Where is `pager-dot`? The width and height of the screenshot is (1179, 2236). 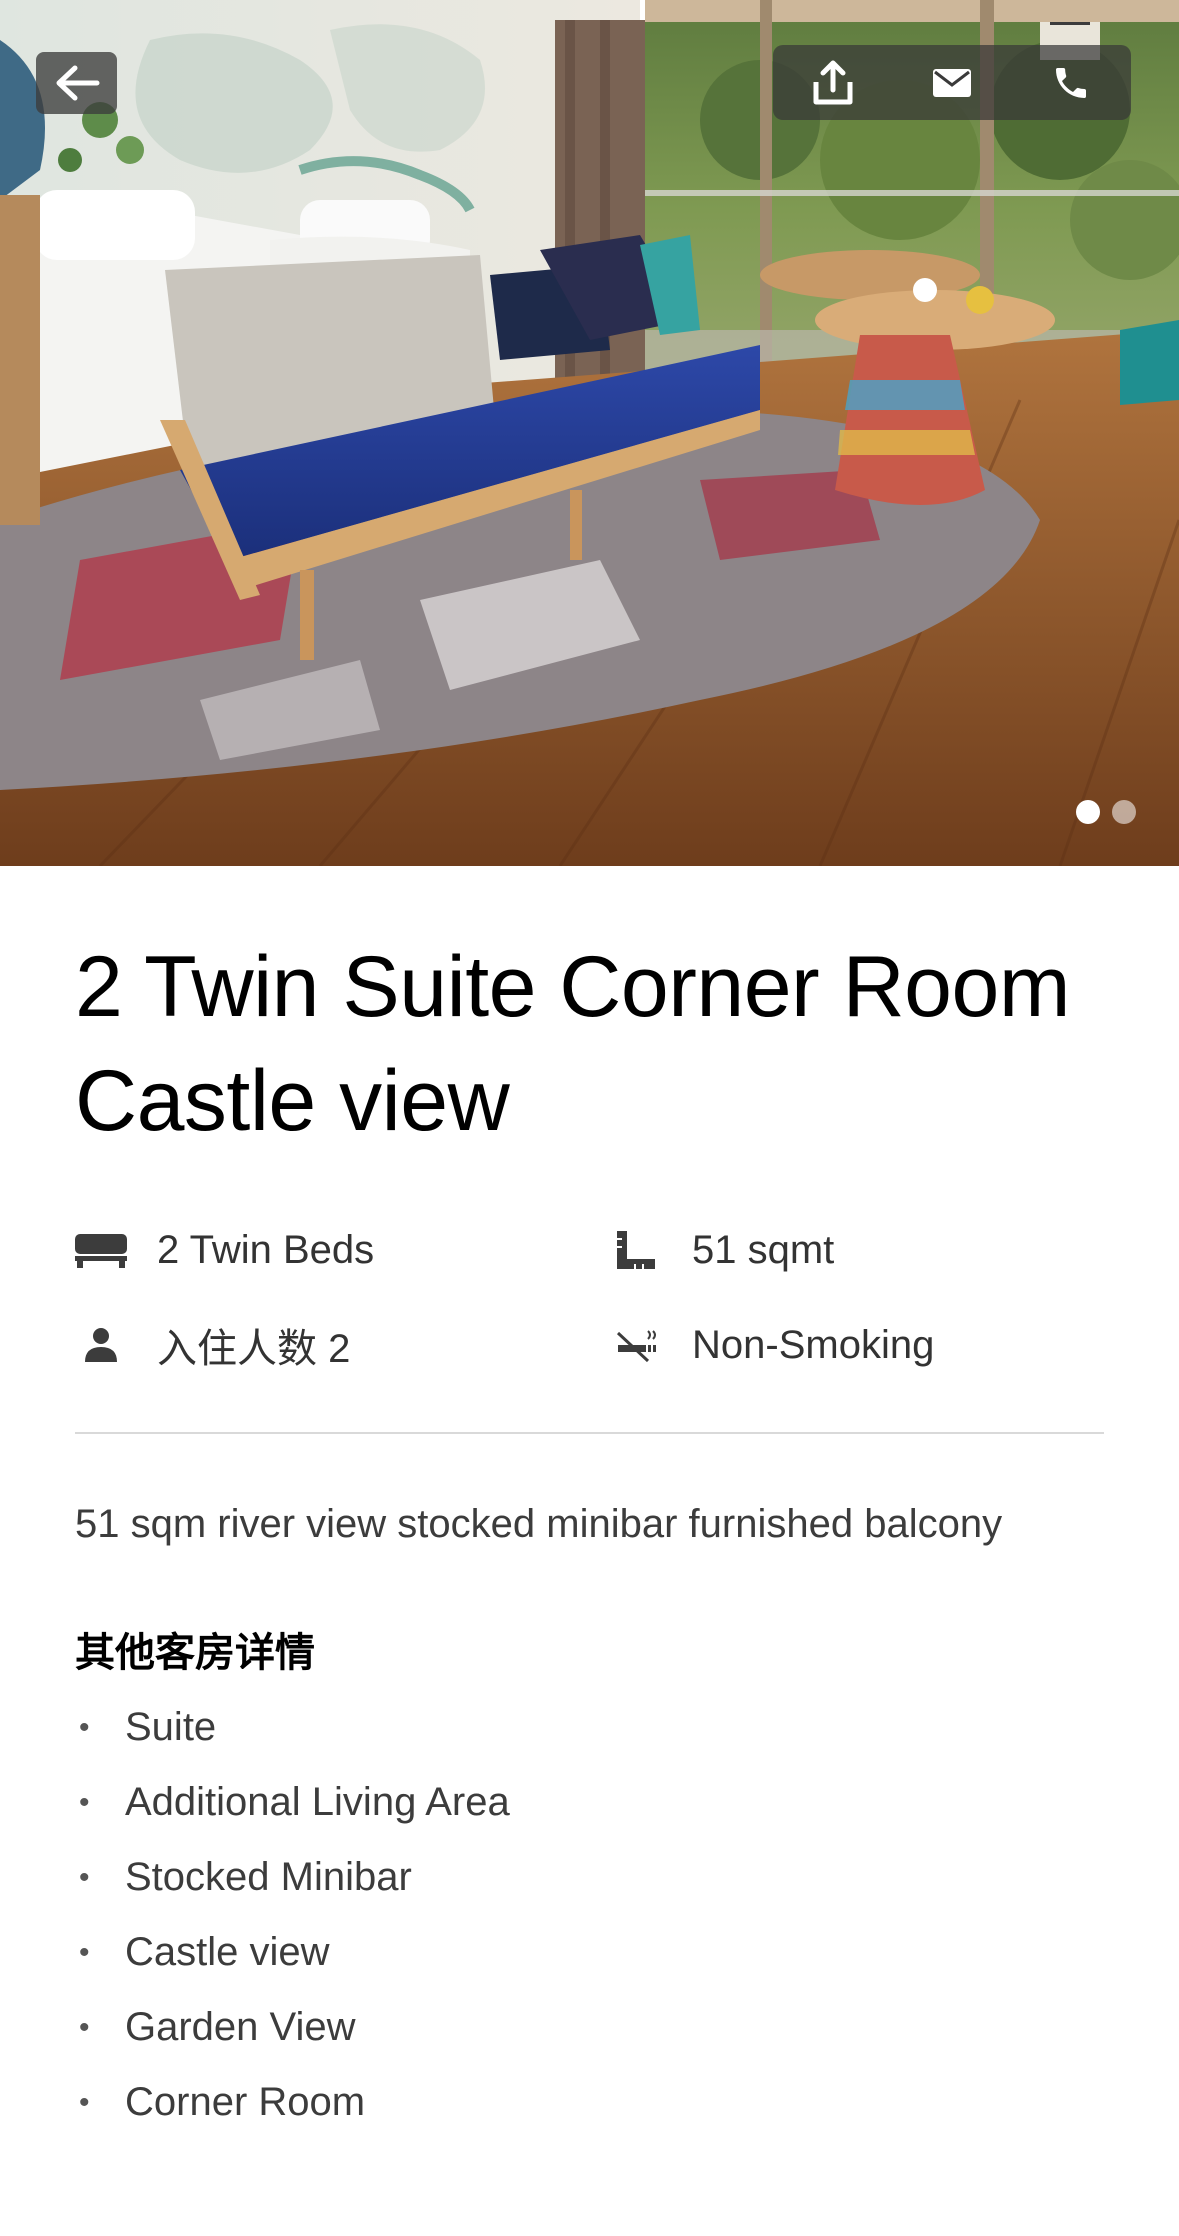 pager-dot is located at coordinates (1124, 812).